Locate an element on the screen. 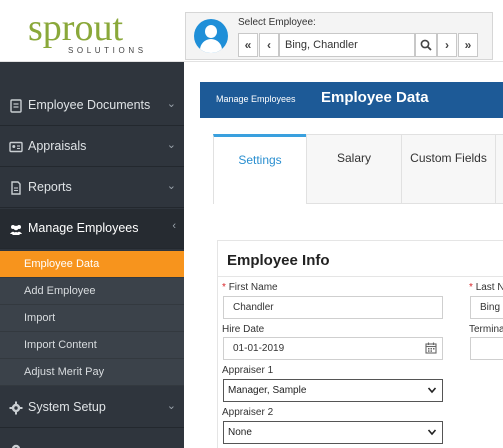 Image resolution: width=503 pixels, height=448 pixels. sidebar-subitem-label: Import Content is located at coordinates (60, 345).